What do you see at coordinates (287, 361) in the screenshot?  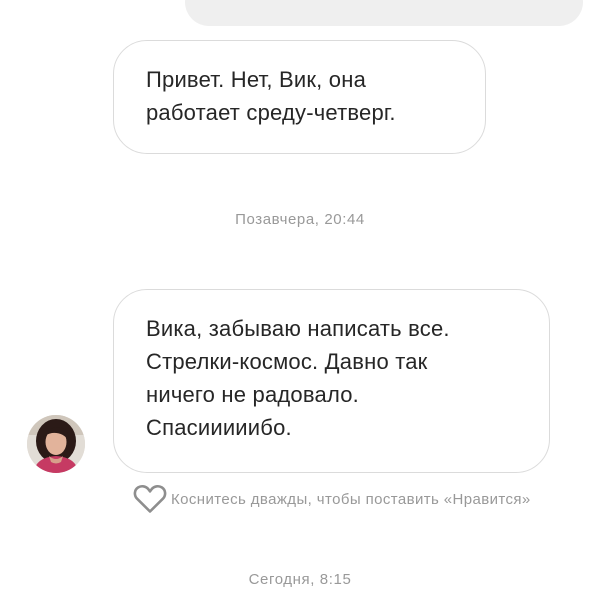 I see `message-line: Стрелки-космос. Давно так` at bounding box center [287, 361].